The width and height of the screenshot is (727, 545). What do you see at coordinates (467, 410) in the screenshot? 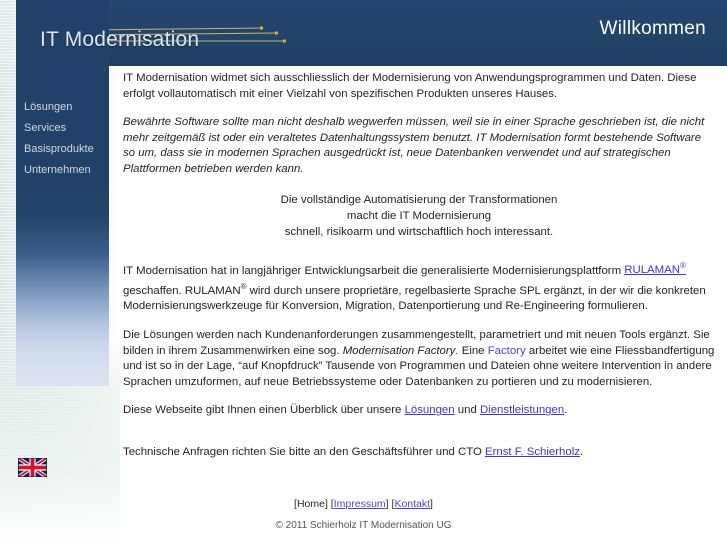
I see `text-ueberblick-b: und` at bounding box center [467, 410].